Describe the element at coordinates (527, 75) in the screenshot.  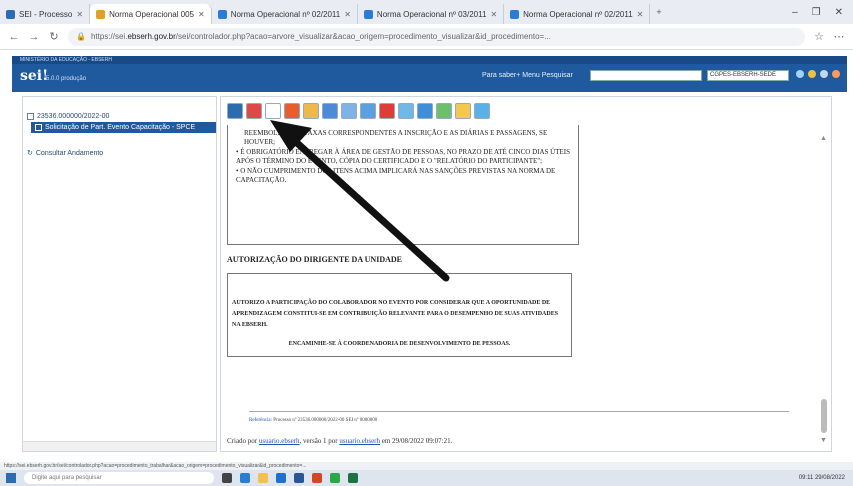
I see `sei-header-links: Para saber+ Menu Pesquisar` at that location.